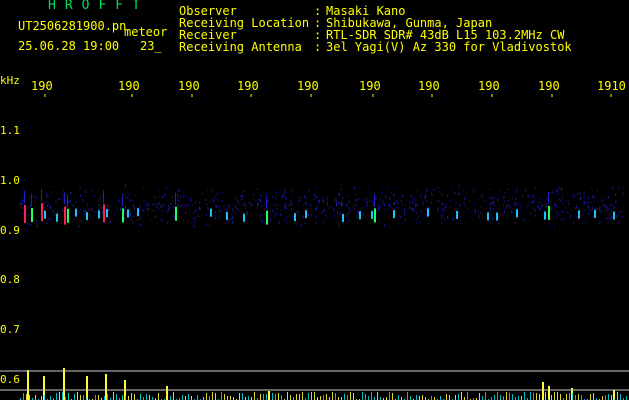 The height and width of the screenshot is (400, 629). Describe the element at coordinates (103, 196) in the screenshot. I see `echo-tail` at that location.